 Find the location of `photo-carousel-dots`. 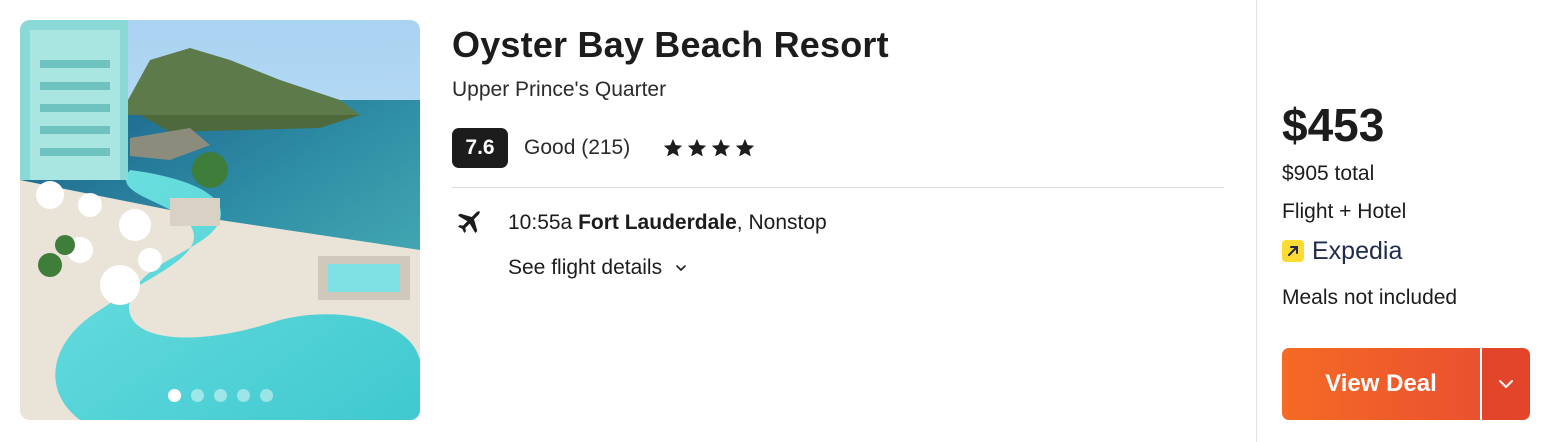

photo-carousel-dots is located at coordinates (220, 395).